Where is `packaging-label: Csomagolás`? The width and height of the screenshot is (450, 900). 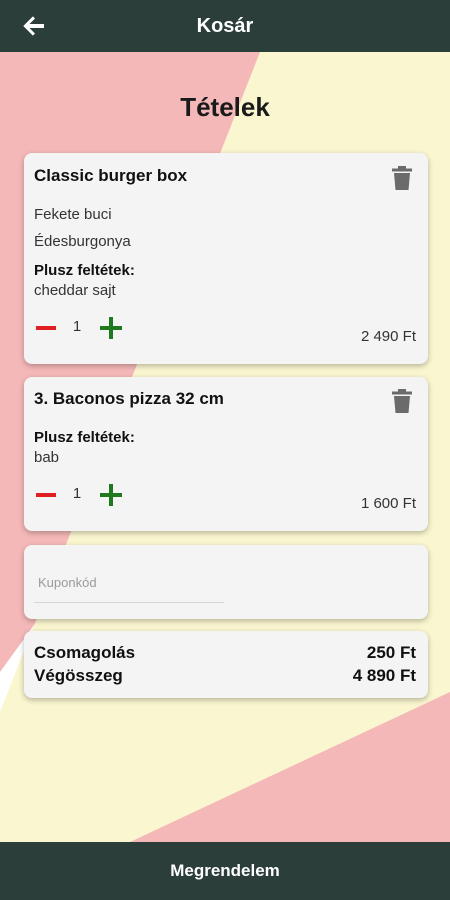 packaging-label: Csomagolás is located at coordinates (85, 652).